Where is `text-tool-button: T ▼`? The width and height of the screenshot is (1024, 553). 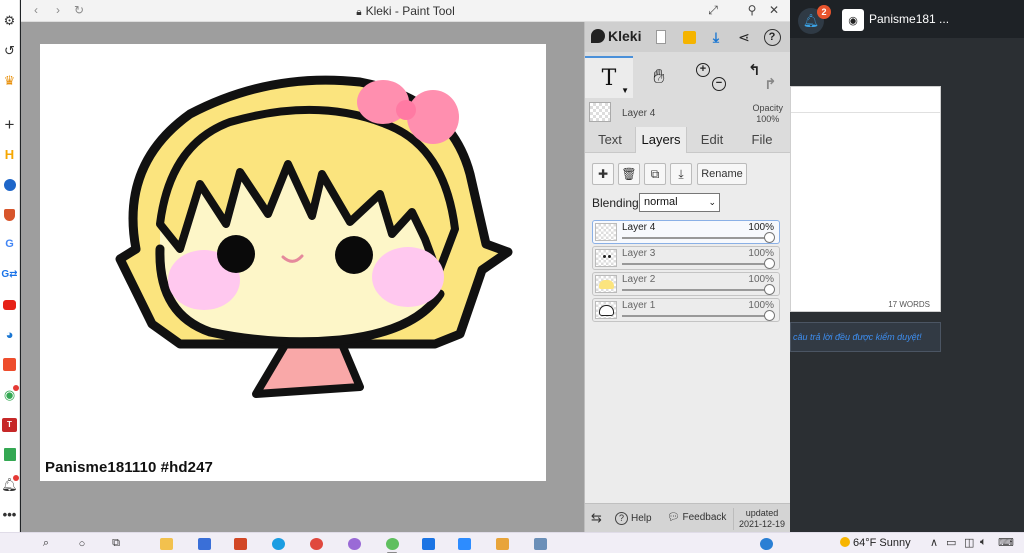
text-tool-button: T ▼ is located at coordinates (609, 77).